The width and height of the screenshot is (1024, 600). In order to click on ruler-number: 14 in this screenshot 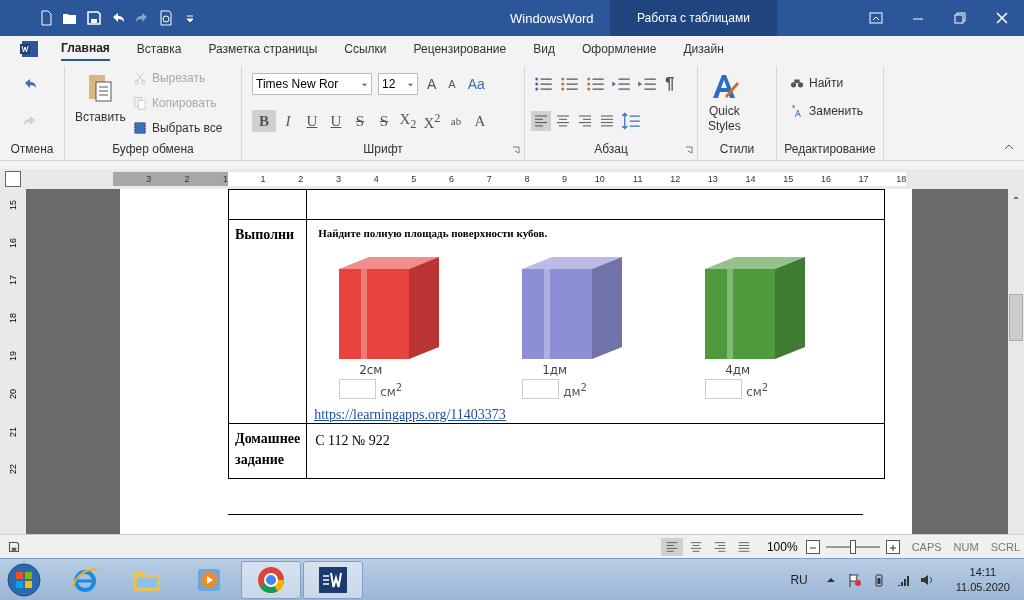, I will do `click(750, 179)`.